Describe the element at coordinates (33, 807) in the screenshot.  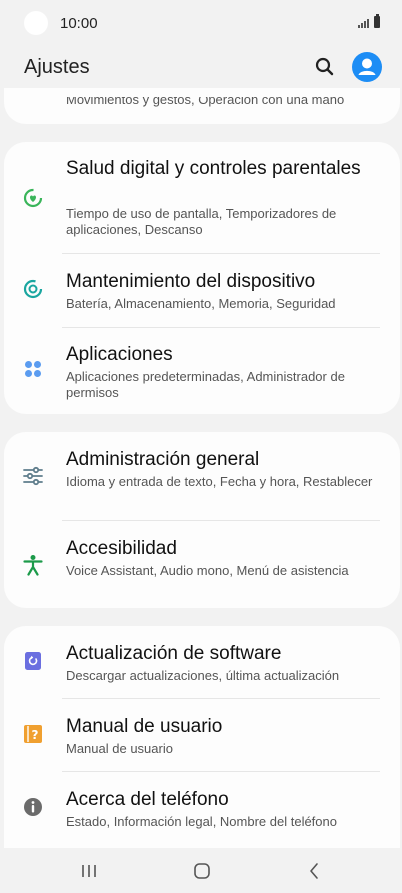
I see `about-phone-icon` at that location.